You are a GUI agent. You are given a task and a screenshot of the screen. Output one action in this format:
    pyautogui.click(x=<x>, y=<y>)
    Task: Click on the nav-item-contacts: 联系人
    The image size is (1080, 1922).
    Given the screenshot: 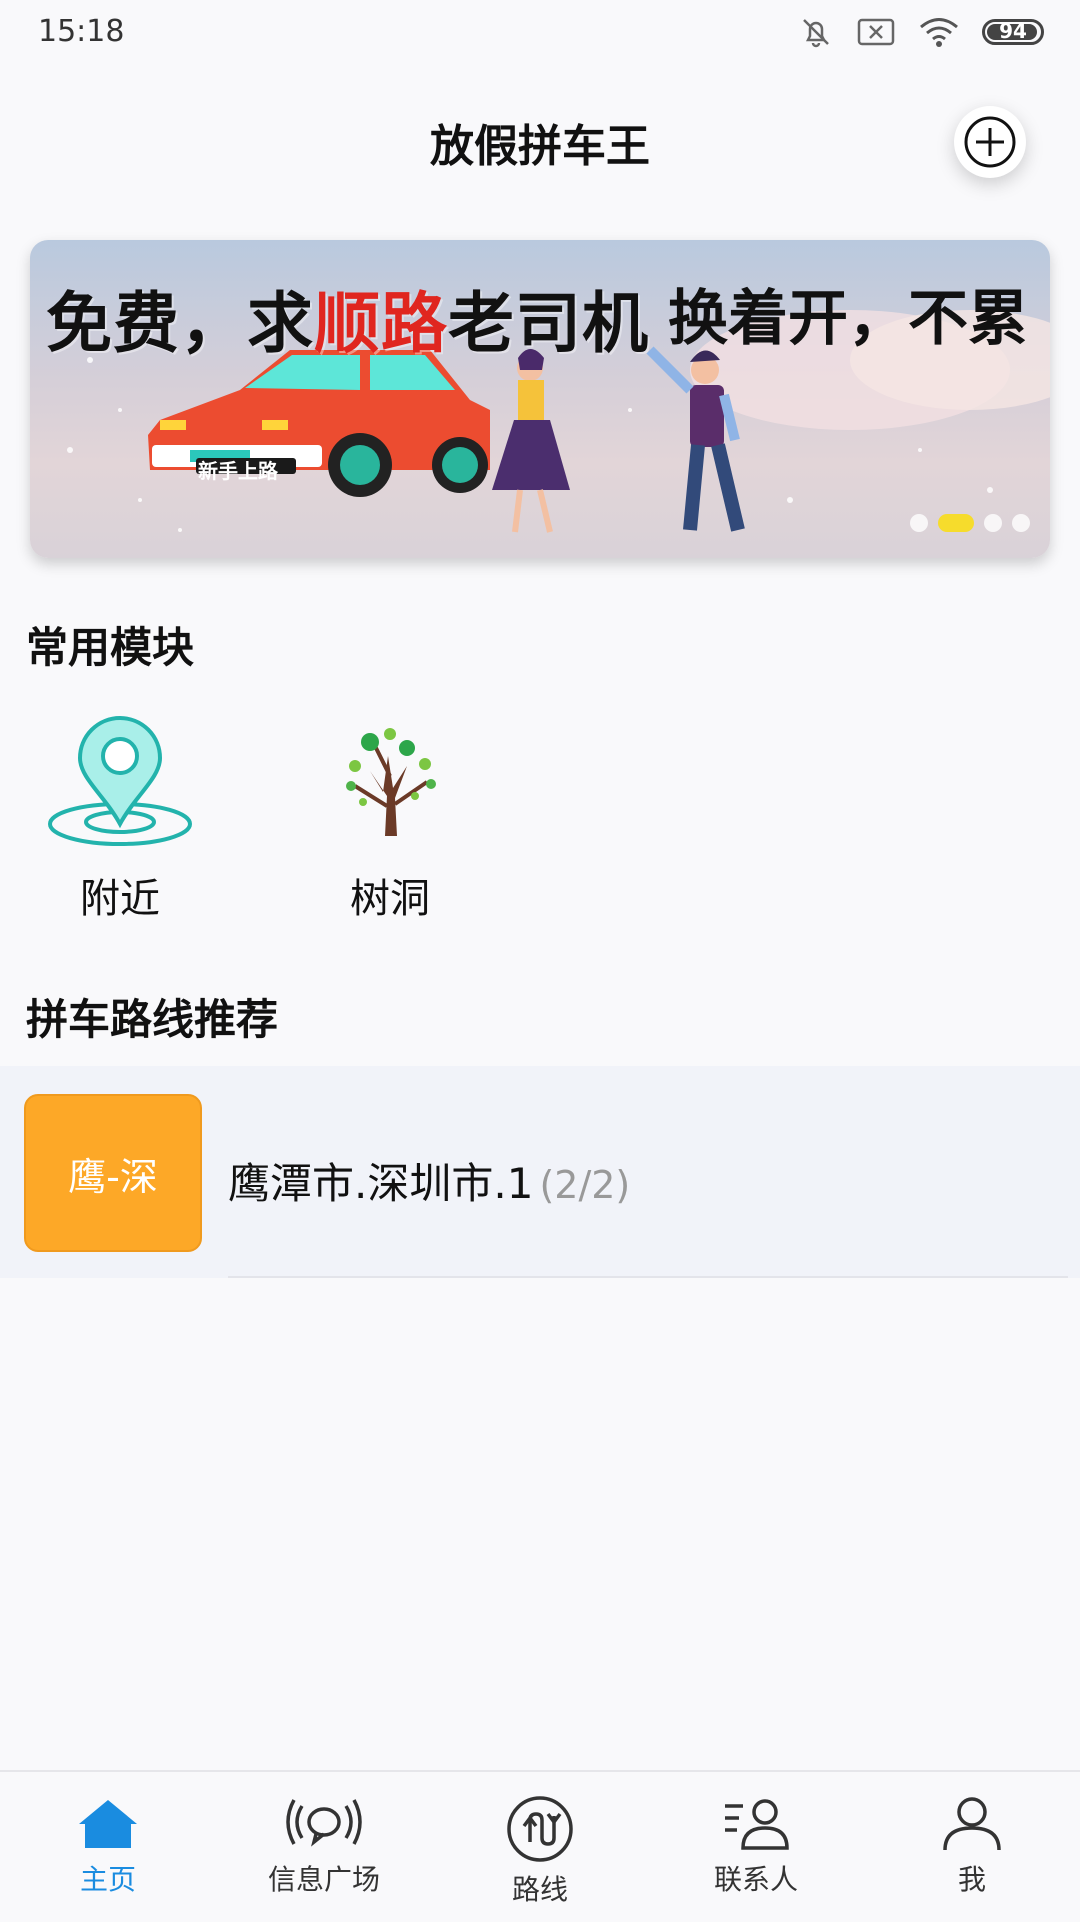 What is the action you would take?
    pyautogui.click(x=756, y=1847)
    